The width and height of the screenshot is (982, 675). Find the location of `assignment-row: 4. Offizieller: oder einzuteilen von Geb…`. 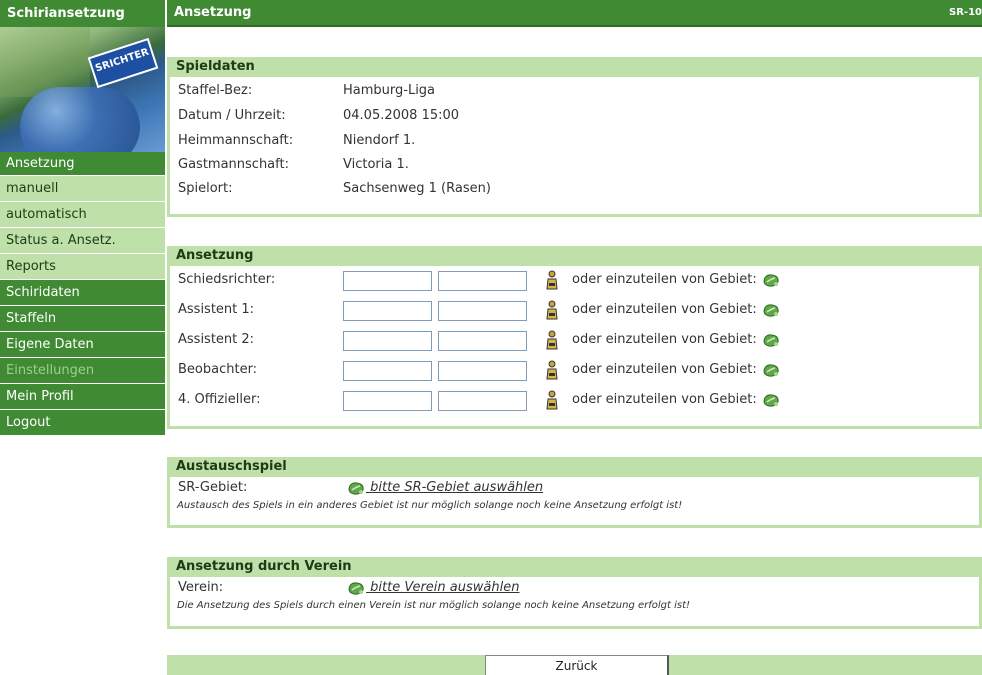

assignment-row: 4. Offizieller: oder einzuteilen von Geb… is located at coordinates (574, 401).